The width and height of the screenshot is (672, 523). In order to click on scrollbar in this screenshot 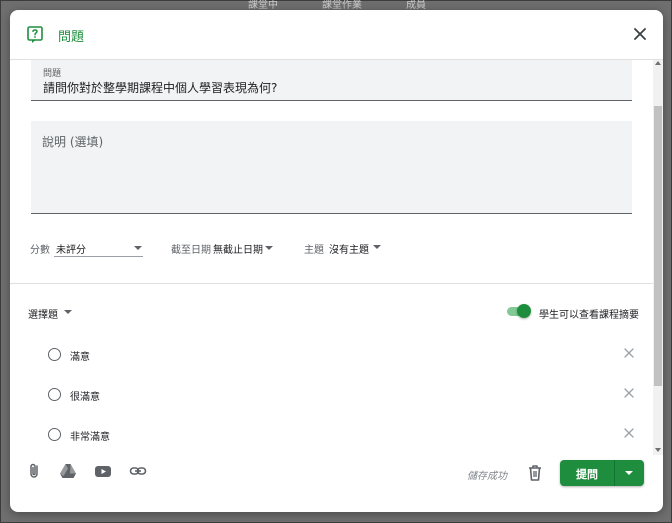, I will do `click(658, 257)`.